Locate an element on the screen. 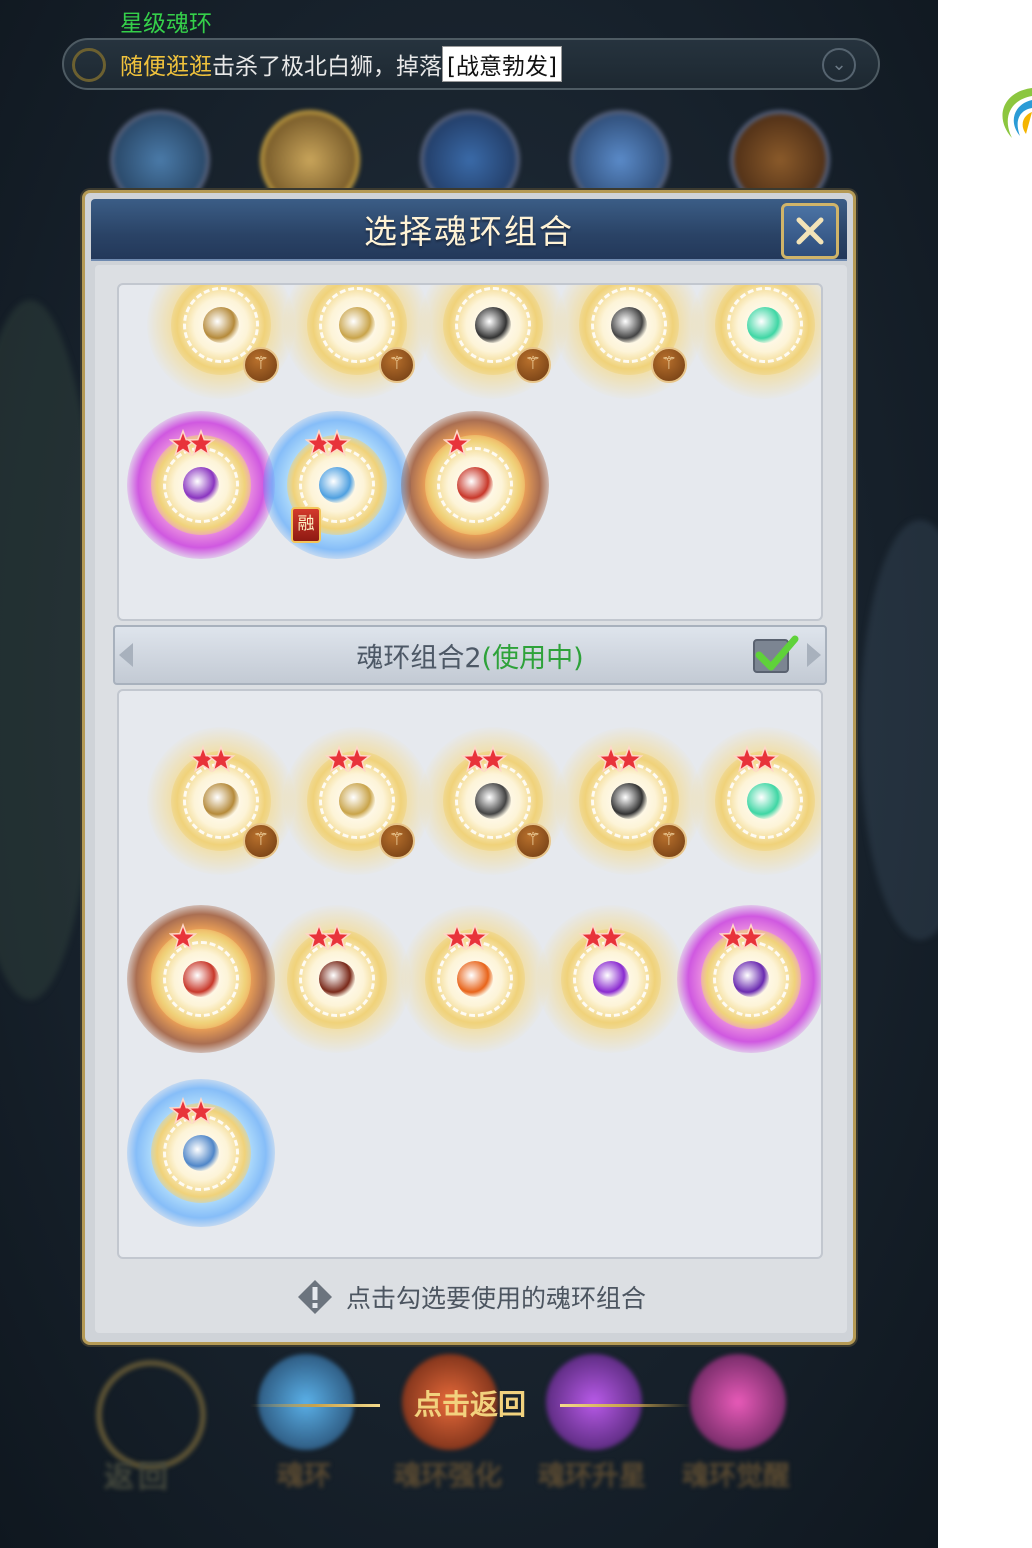 The image size is (1032, 1548). group-2-checkbox is located at coordinates (776, 654).